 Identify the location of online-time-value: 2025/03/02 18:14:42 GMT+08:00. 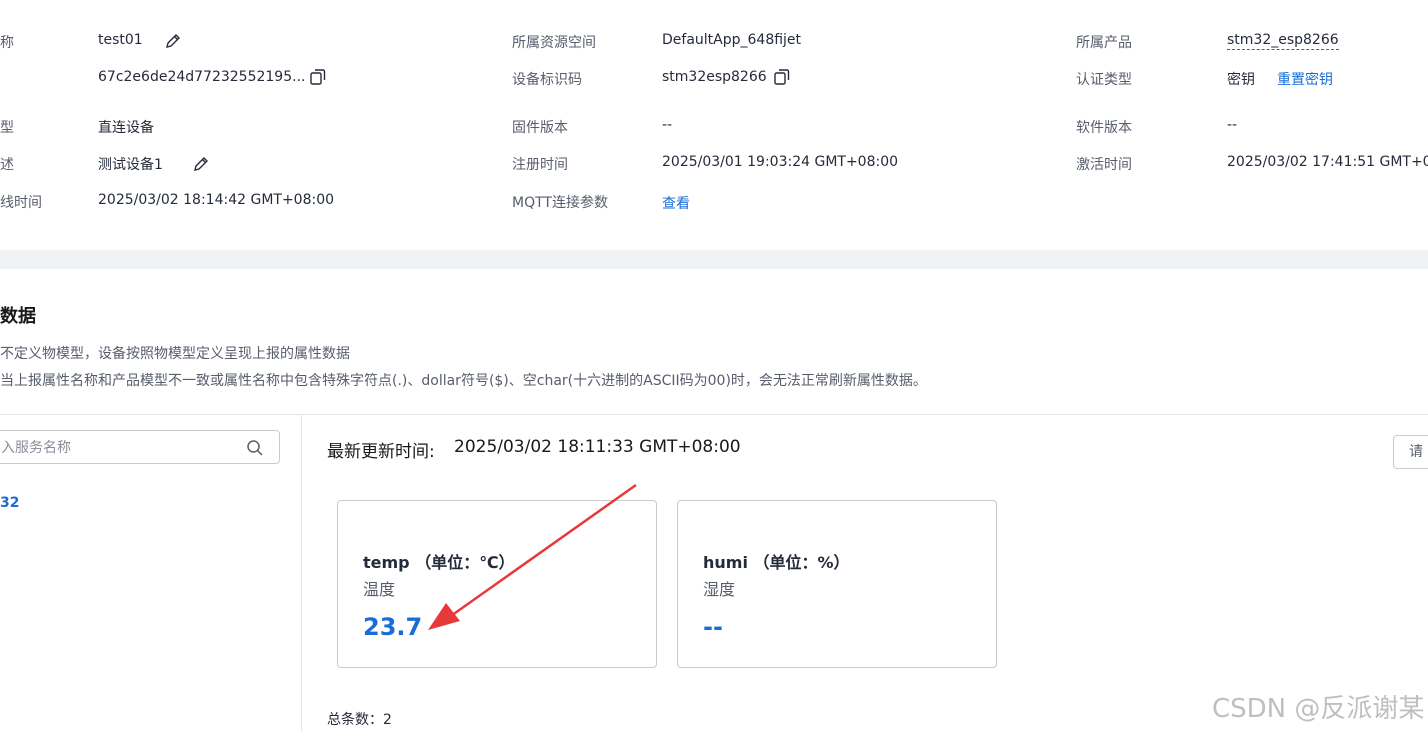
(216, 200).